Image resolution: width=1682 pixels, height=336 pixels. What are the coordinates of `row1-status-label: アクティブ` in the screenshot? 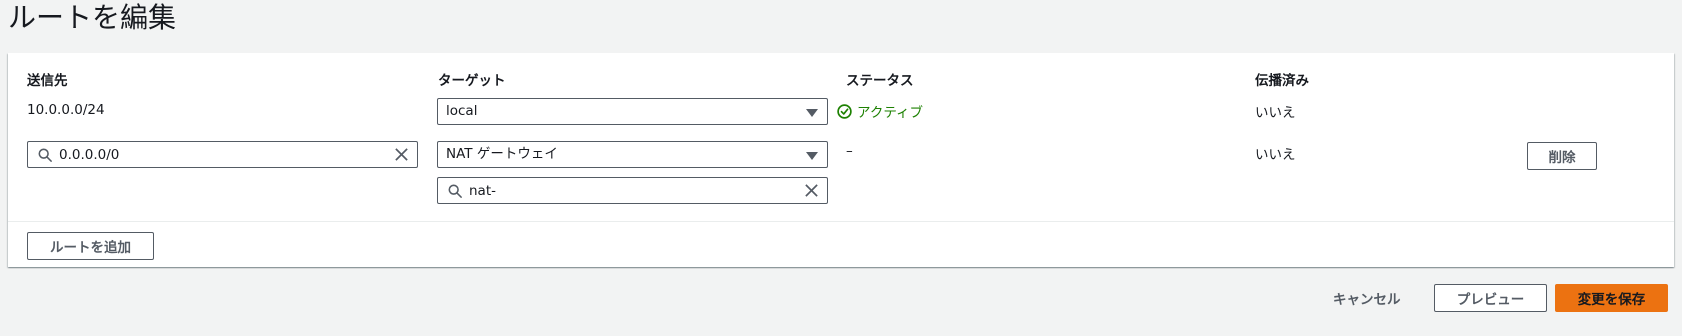 It's located at (890, 113).